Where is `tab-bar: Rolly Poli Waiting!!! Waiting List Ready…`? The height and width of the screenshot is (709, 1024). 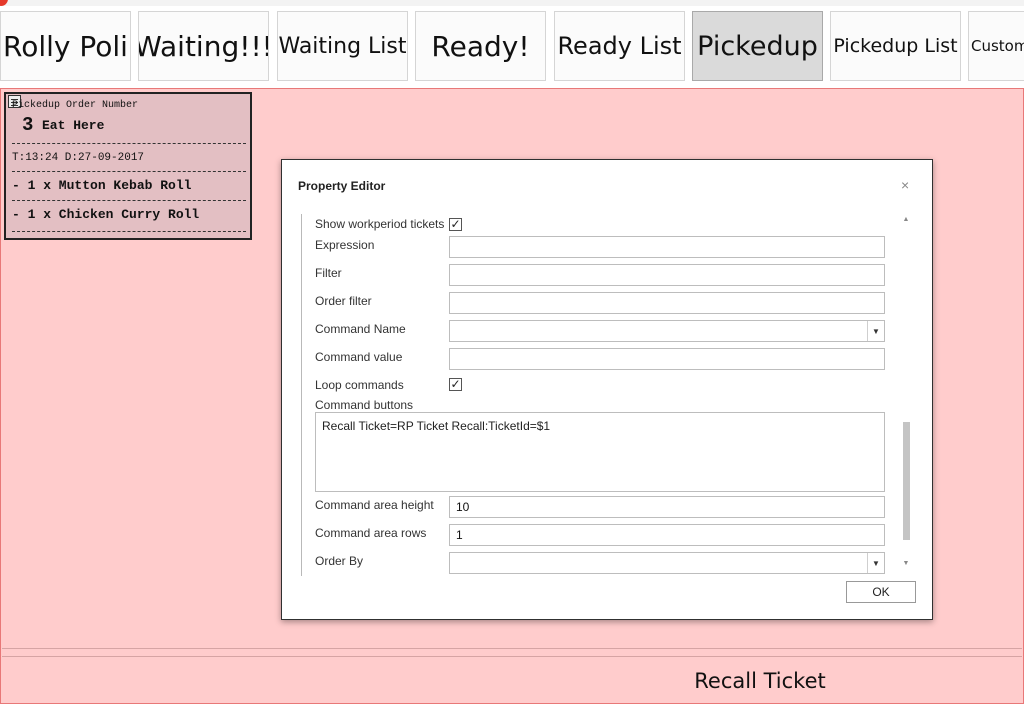
tab-bar: Rolly Poli Waiting!!! Waiting List Ready… is located at coordinates (512, 46).